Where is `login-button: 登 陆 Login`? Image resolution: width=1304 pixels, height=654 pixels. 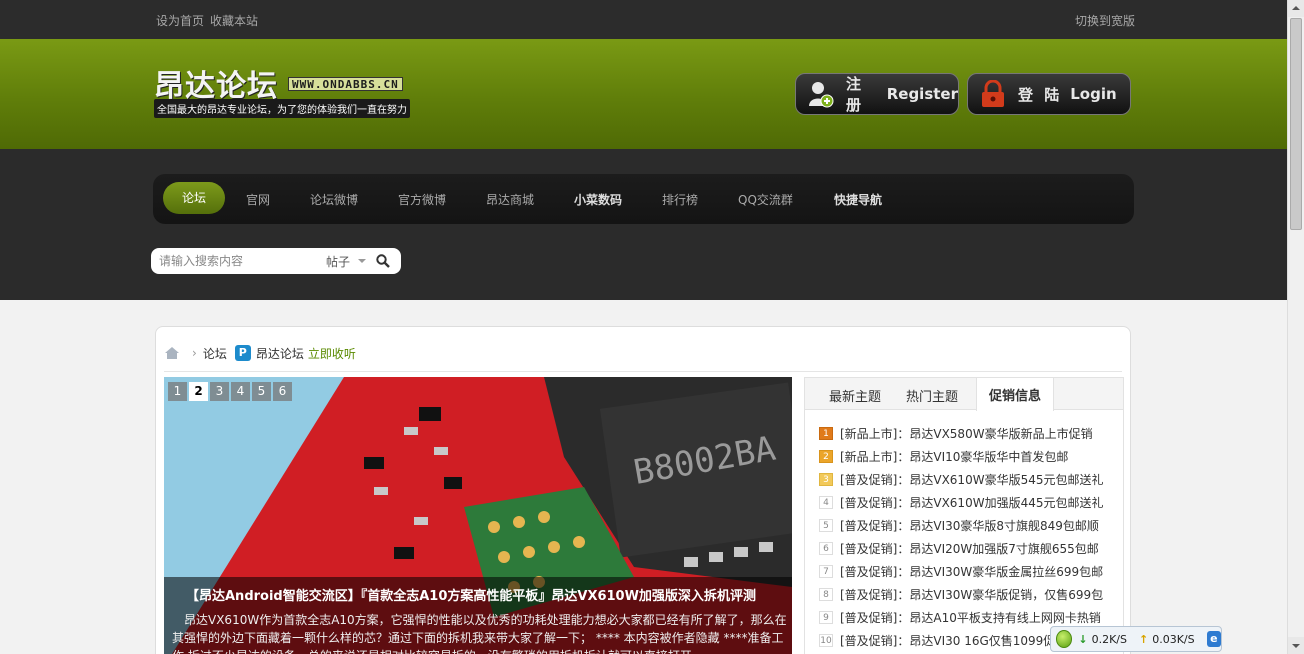
login-button: 登 陆 Login is located at coordinates (1049, 94).